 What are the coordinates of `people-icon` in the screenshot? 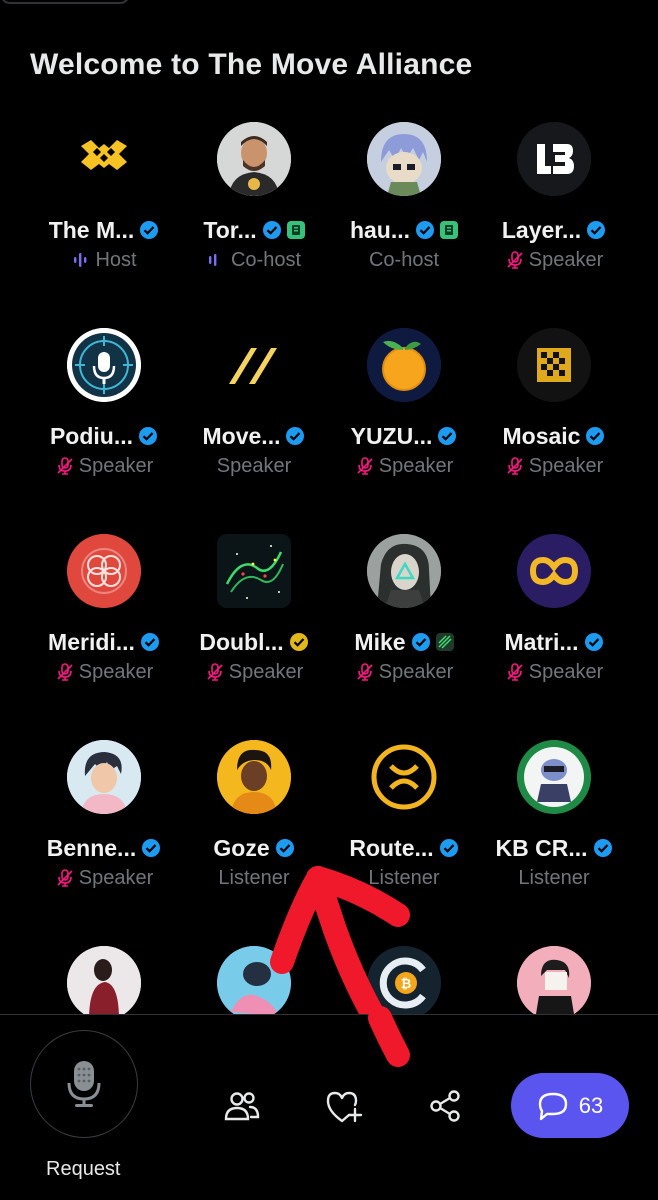 It's located at (242, 1106).